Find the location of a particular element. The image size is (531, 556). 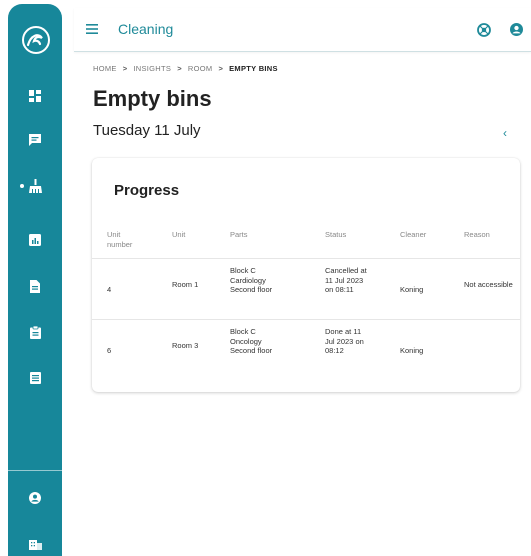

clipboard-icon is located at coordinates (35, 332).